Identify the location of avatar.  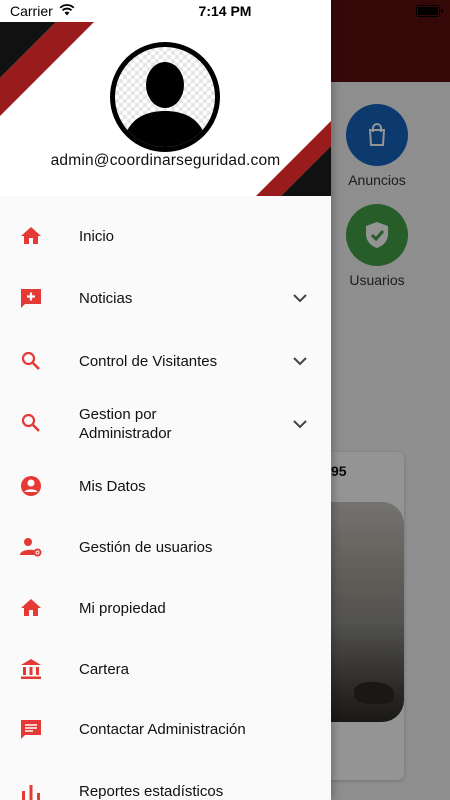
(165, 97).